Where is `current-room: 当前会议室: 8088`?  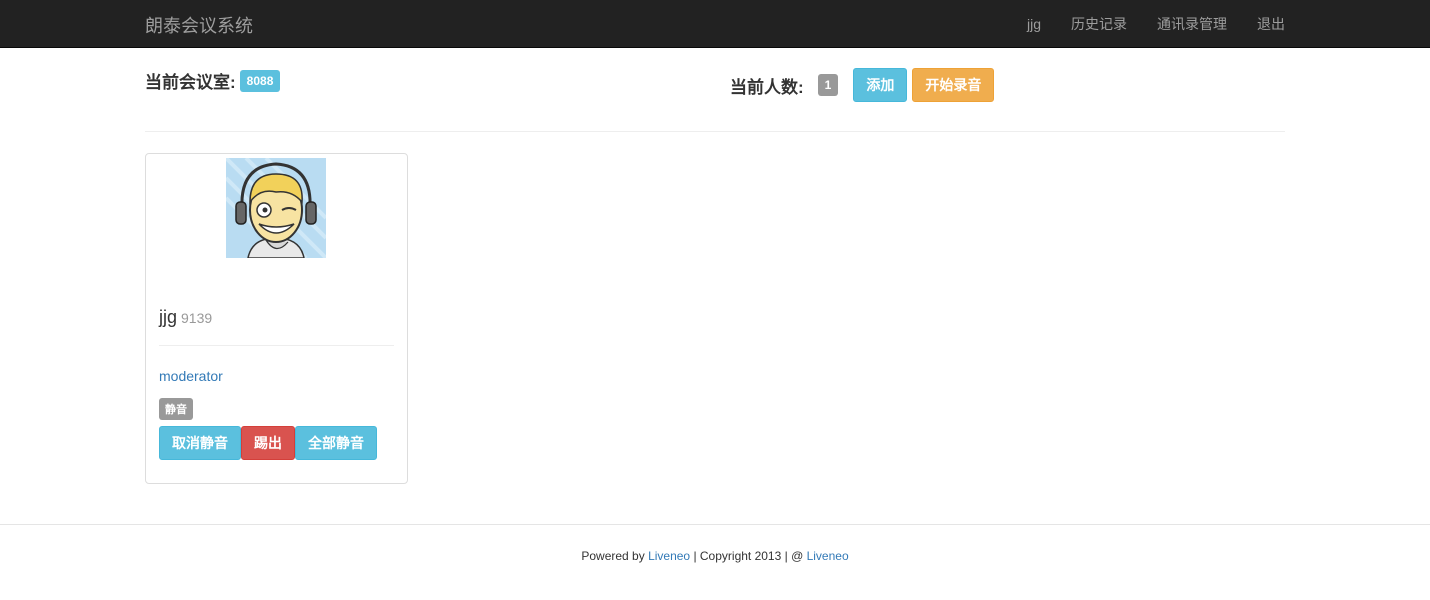
current-room: 当前会议室: 8088 is located at coordinates (213, 80).